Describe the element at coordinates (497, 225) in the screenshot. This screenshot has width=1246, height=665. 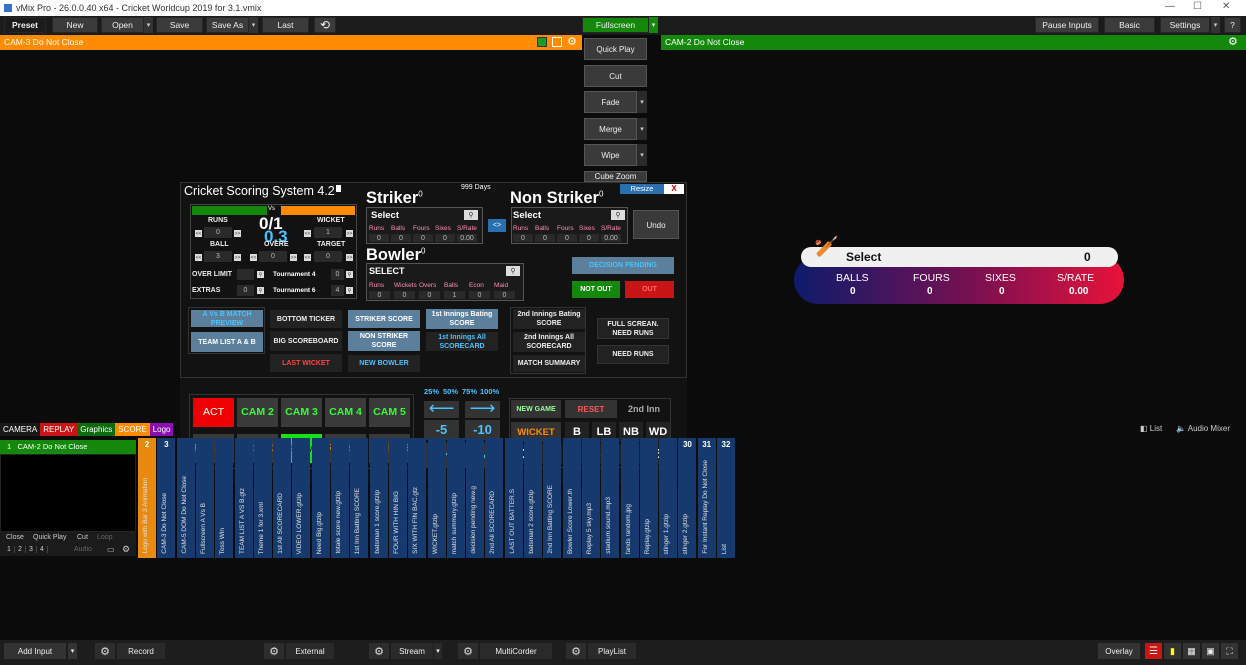
I see `swap-striker-button: <>` at that location.